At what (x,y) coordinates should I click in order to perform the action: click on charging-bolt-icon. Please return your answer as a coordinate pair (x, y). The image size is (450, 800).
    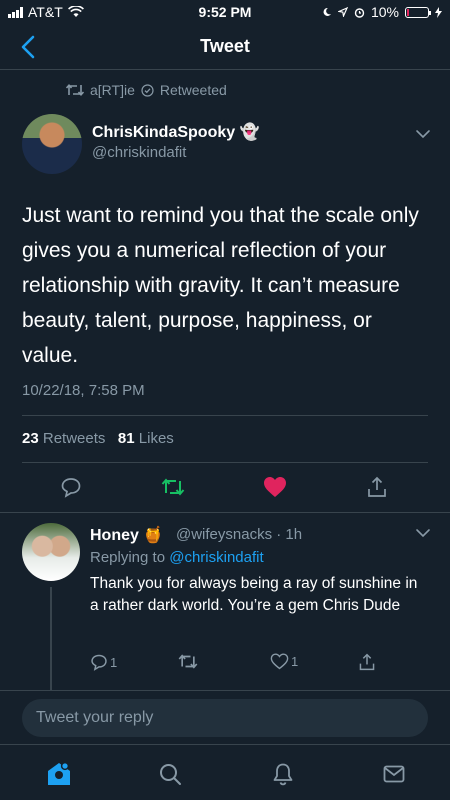
    Looking at the image, I should click on (438, 12).